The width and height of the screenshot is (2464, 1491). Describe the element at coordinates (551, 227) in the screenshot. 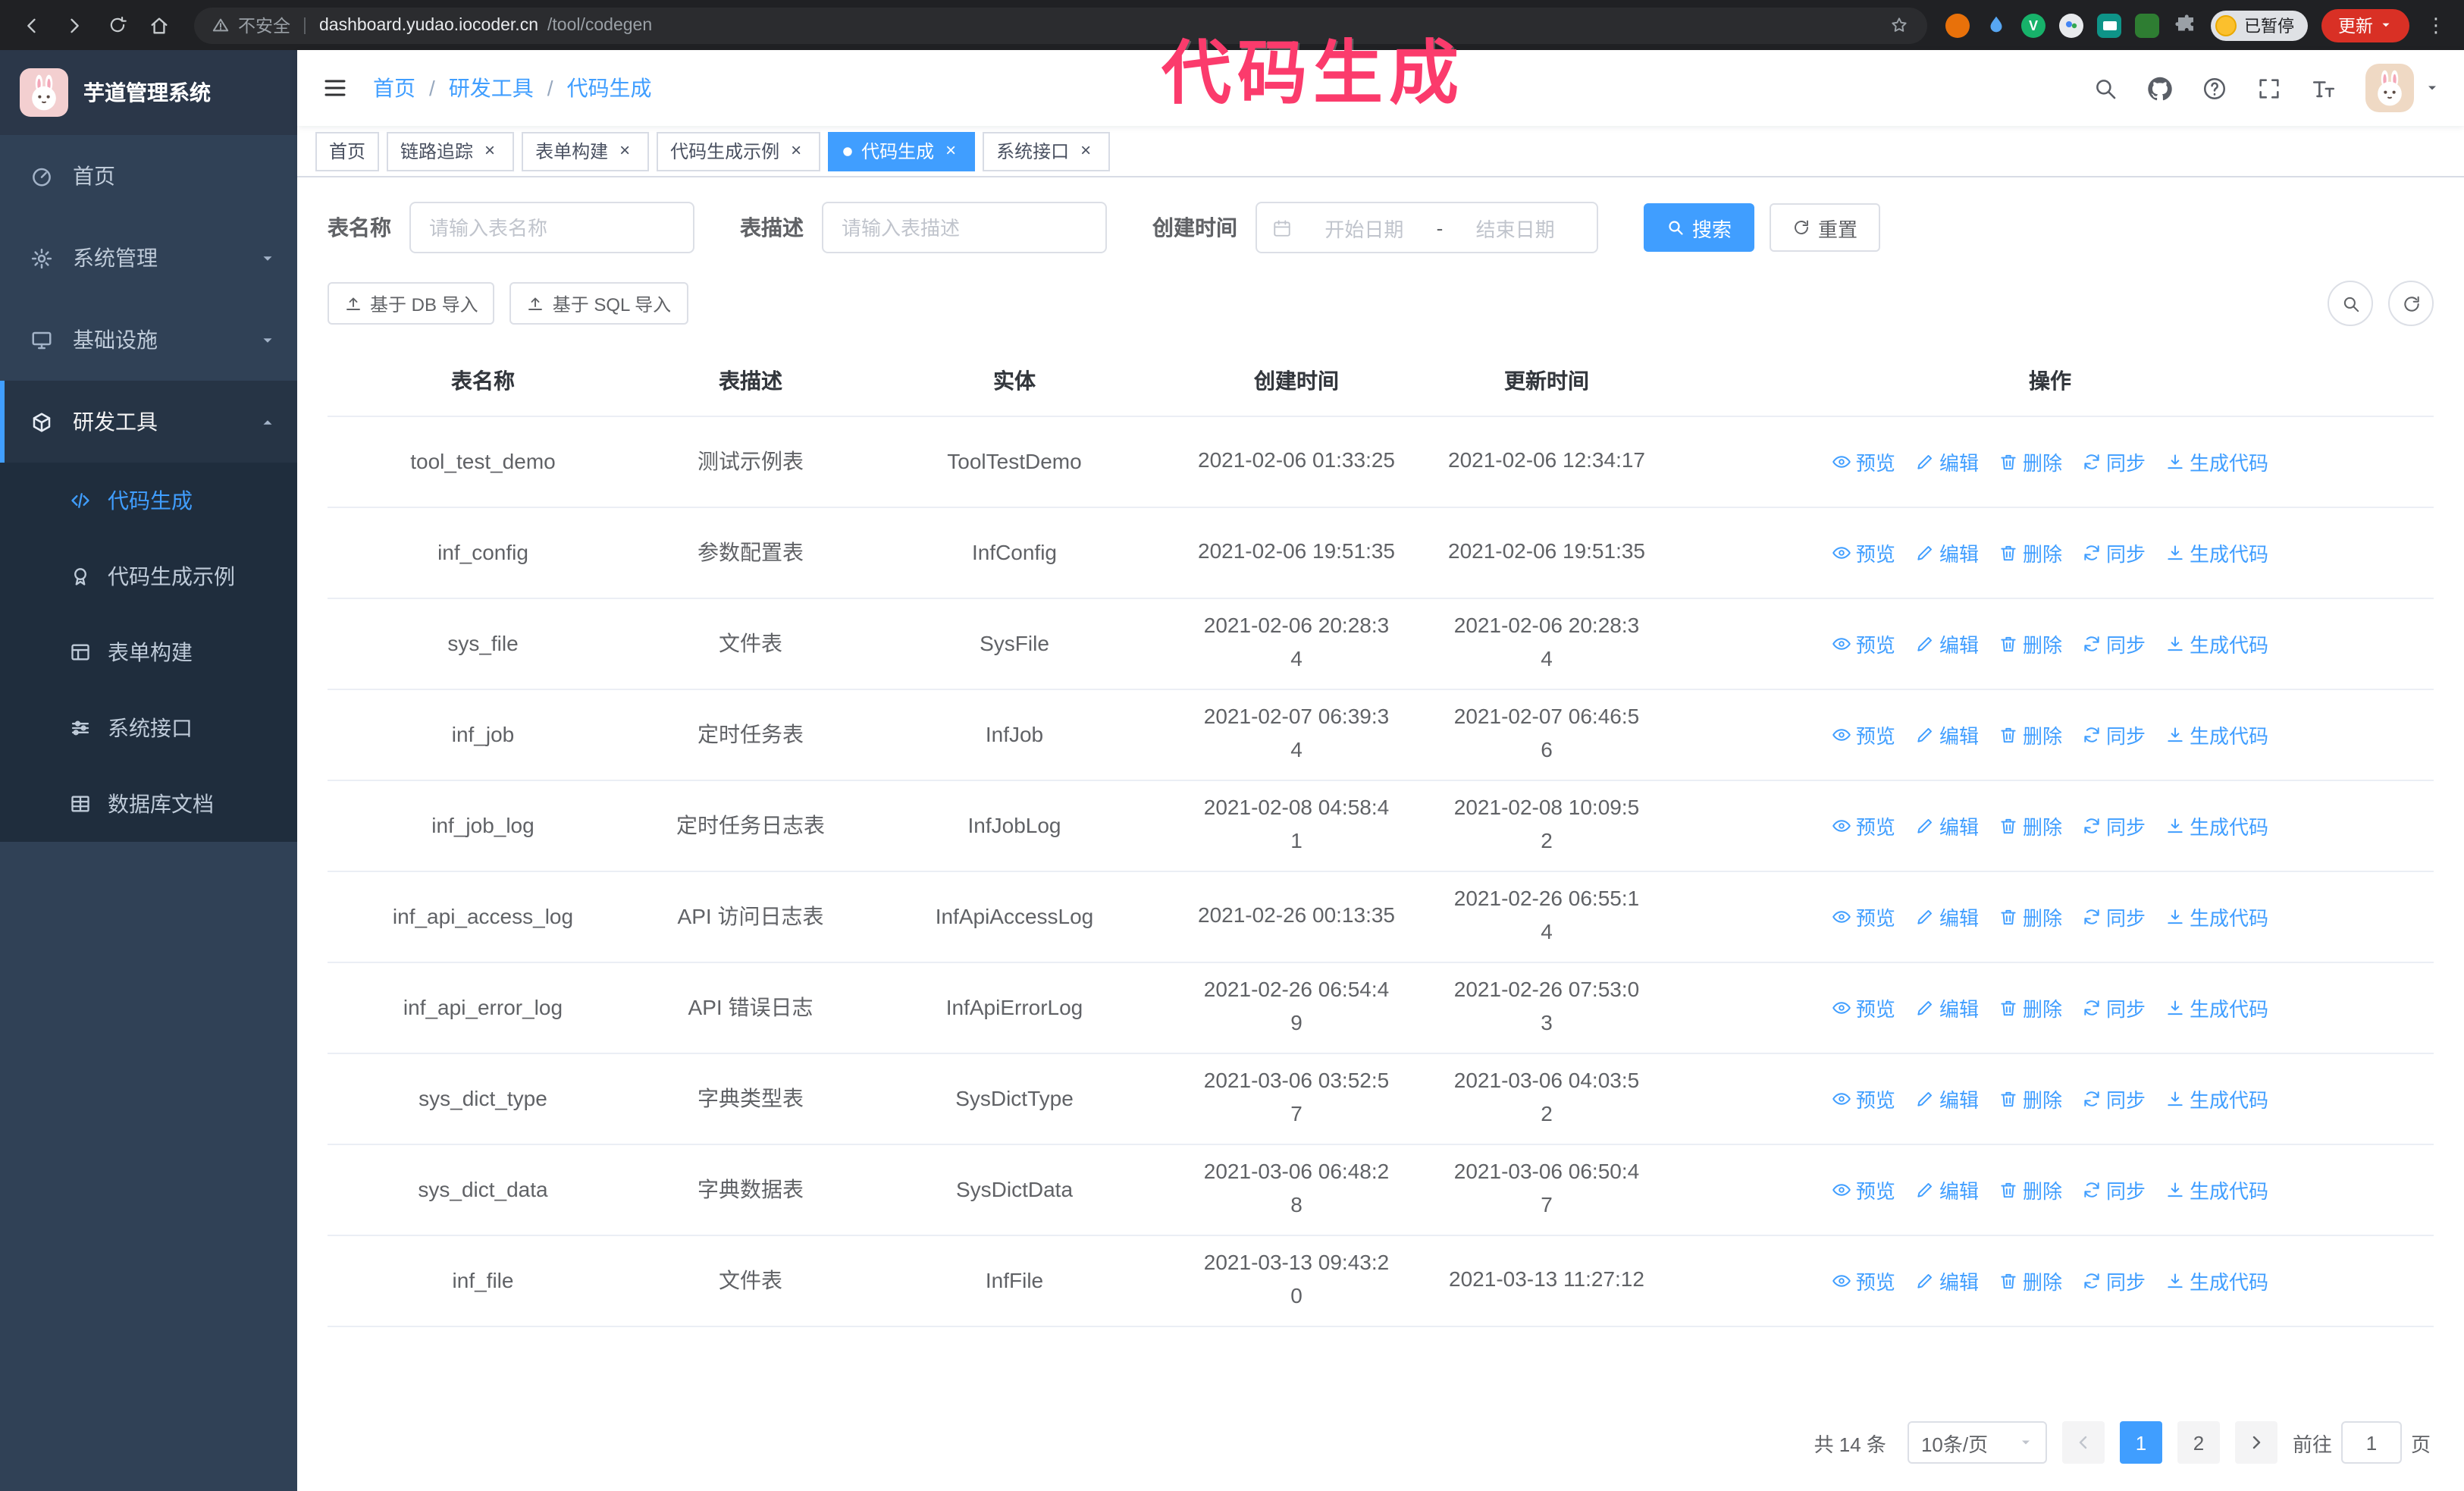

I see `table-name-input` at that location.